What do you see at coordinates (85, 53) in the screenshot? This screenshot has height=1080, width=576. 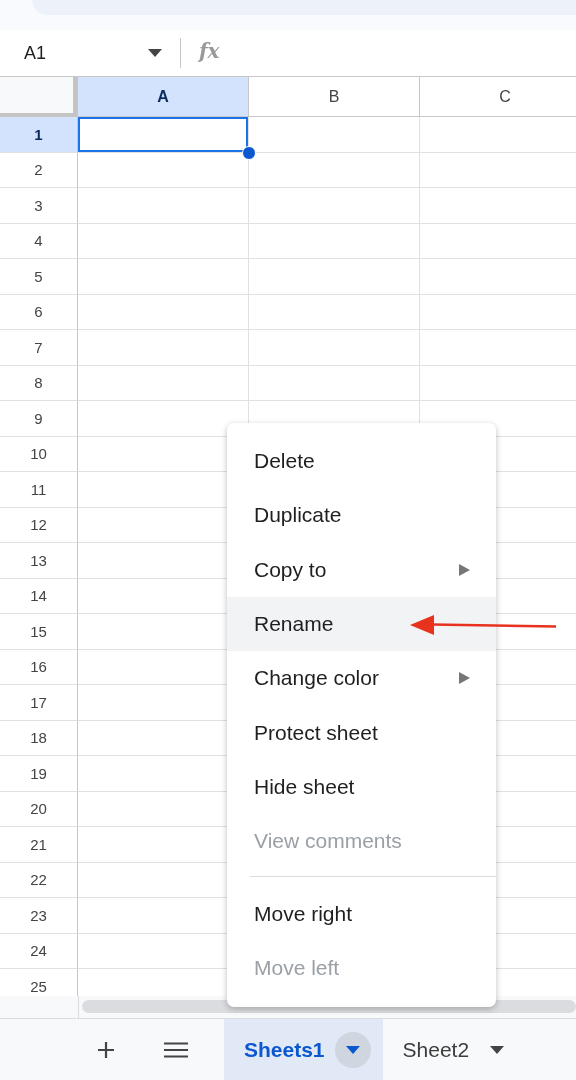 I see `name-box: A1` at bounding box center [85, 53].